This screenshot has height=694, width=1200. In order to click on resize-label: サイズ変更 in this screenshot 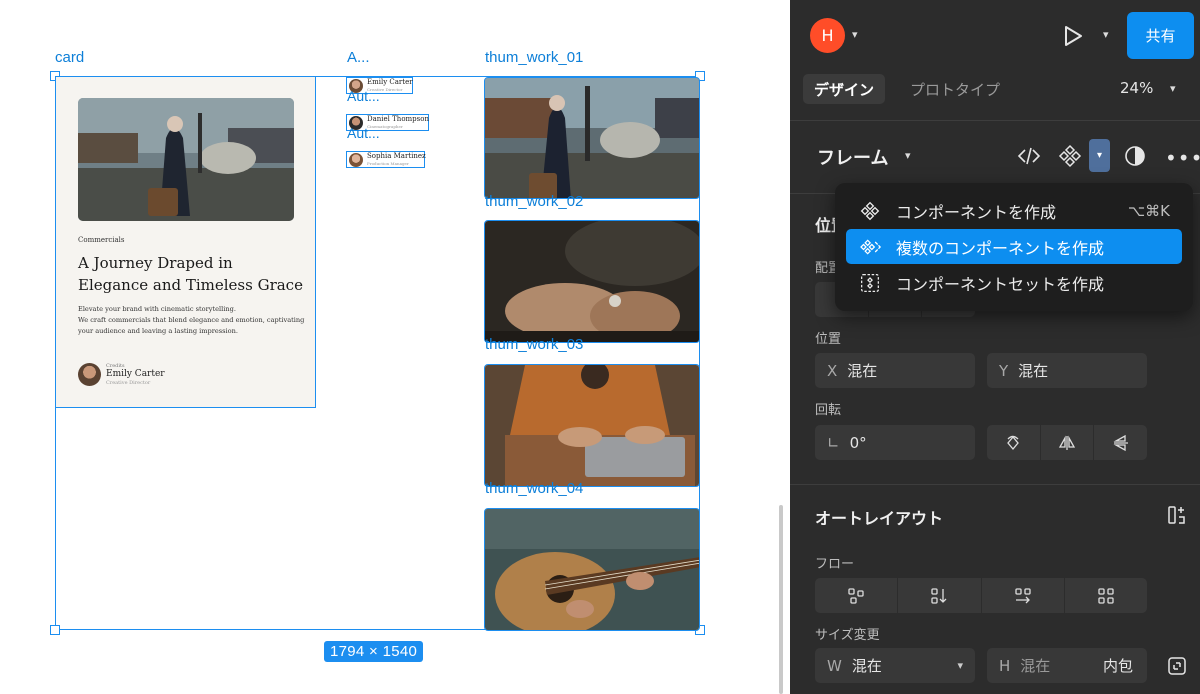, I will do `click(847, 635)`.